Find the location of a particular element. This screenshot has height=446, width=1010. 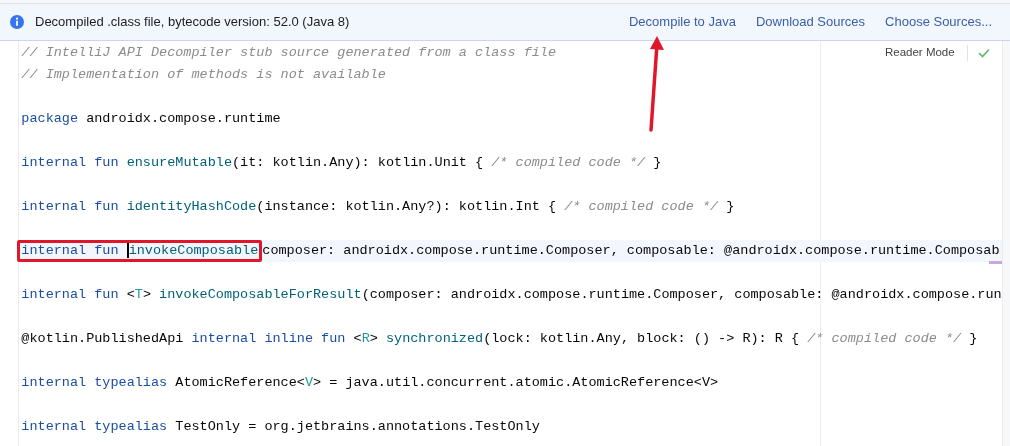

annotation-box: internal fun invokeComposable is located at coordinates (140, 251).